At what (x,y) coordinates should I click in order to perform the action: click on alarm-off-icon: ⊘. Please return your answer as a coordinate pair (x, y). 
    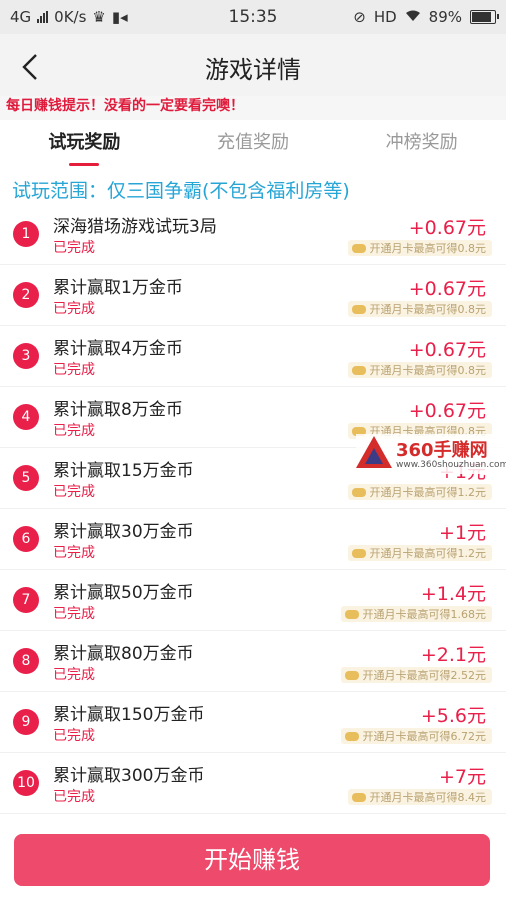
    Looking at the image, I should click on (359, 17).